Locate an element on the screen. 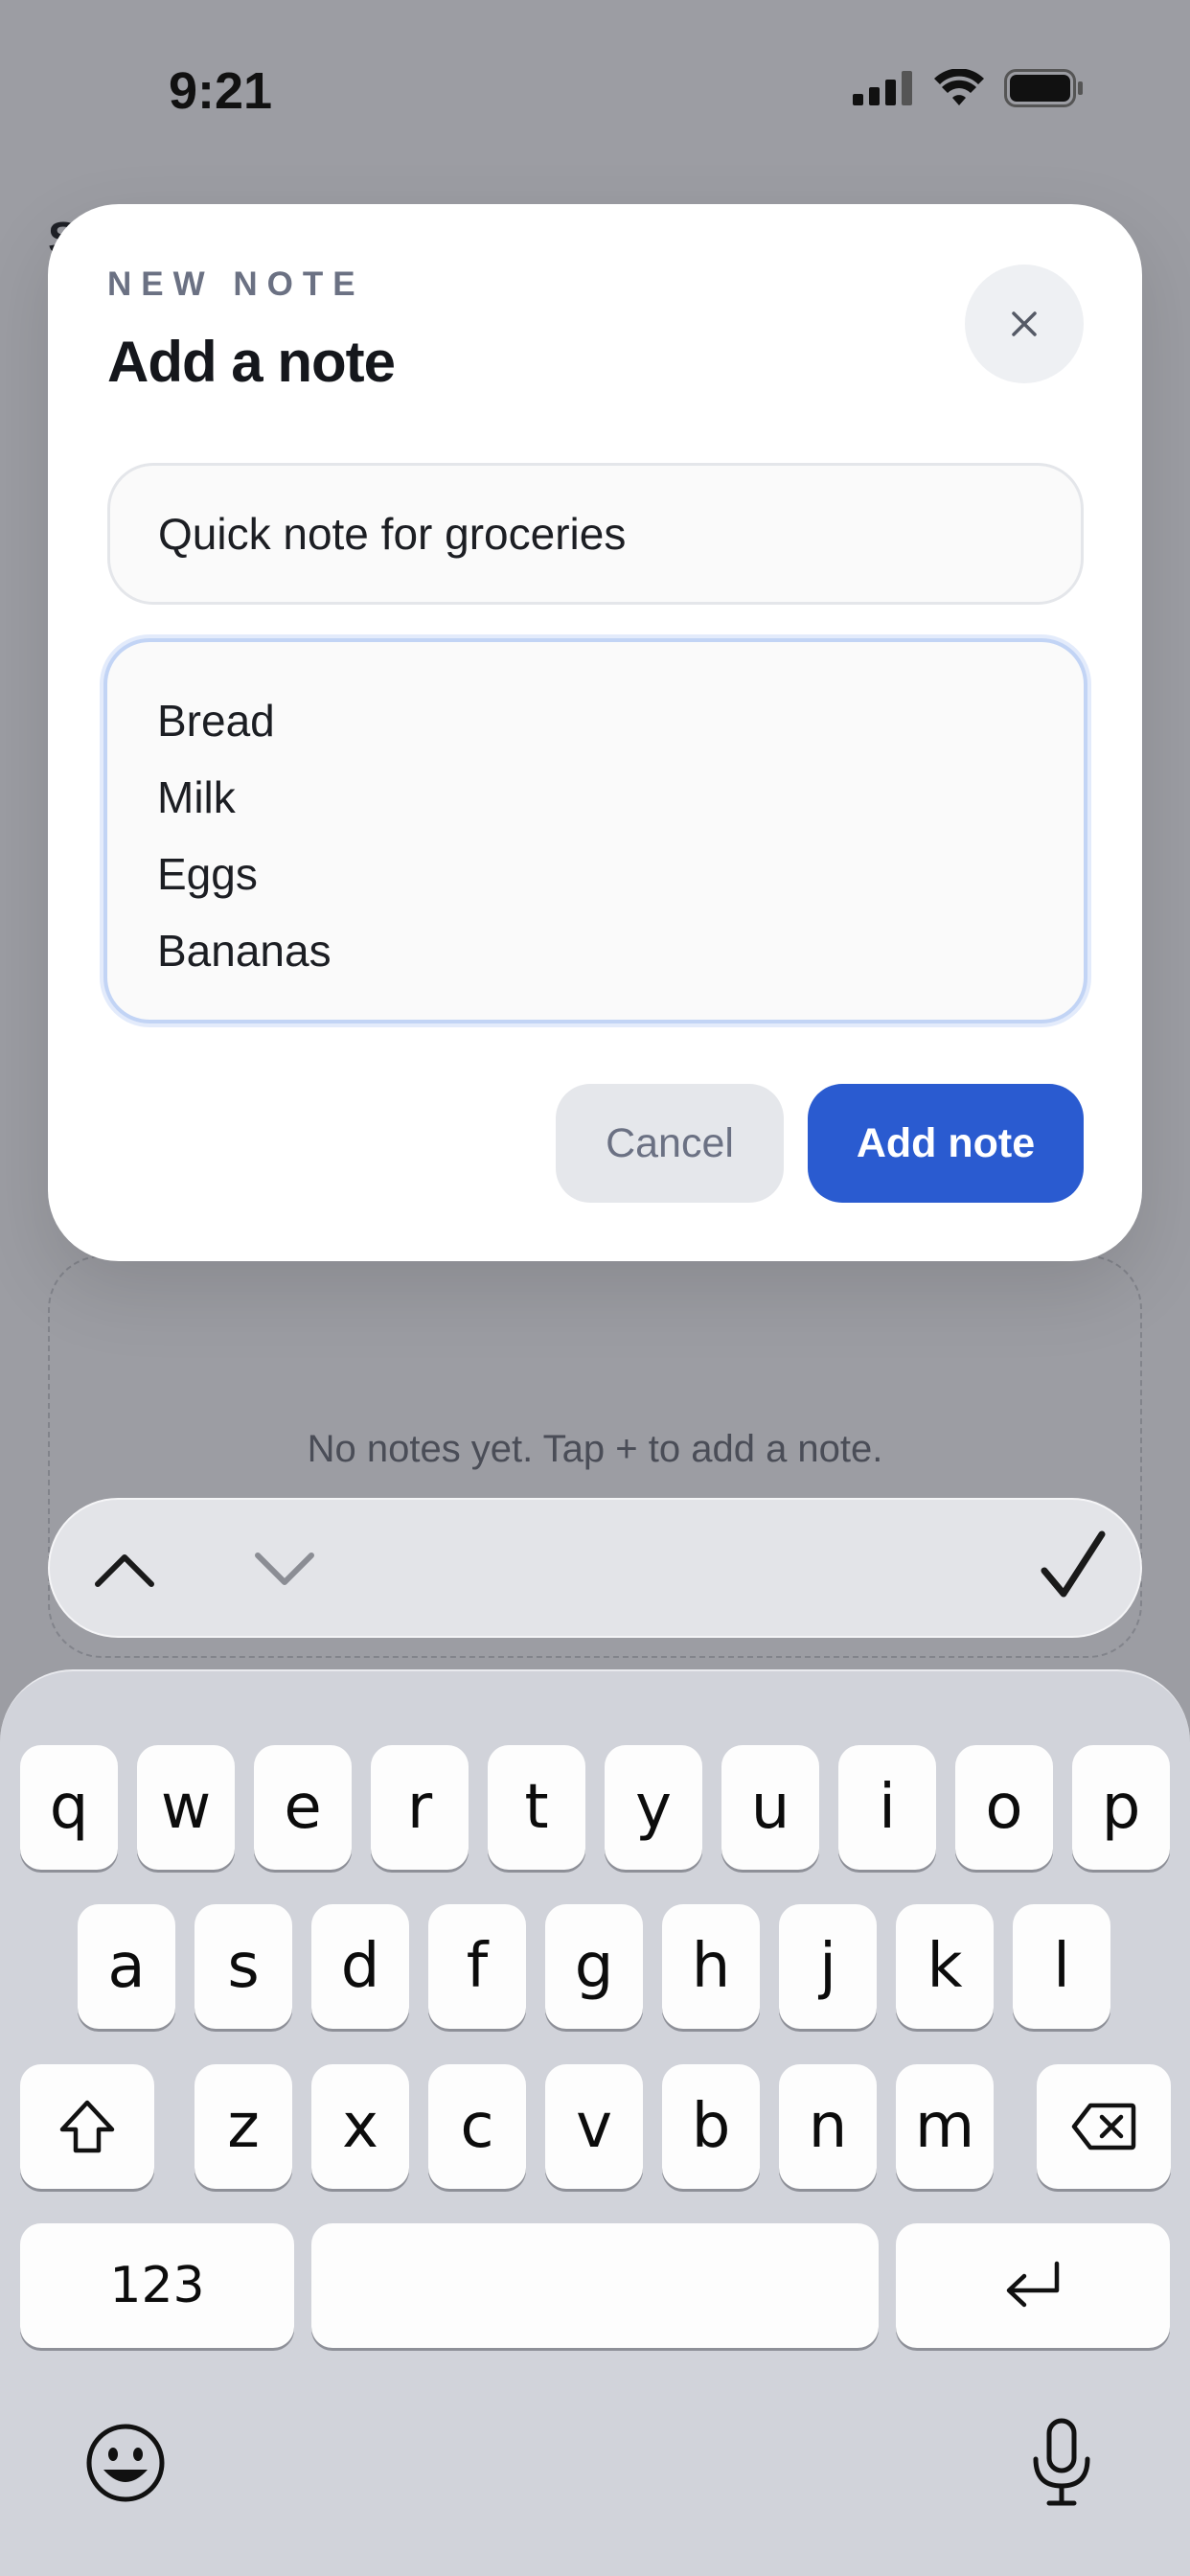 The image size is (1190, 2576). status-icons is located at coordinates (969, 88).